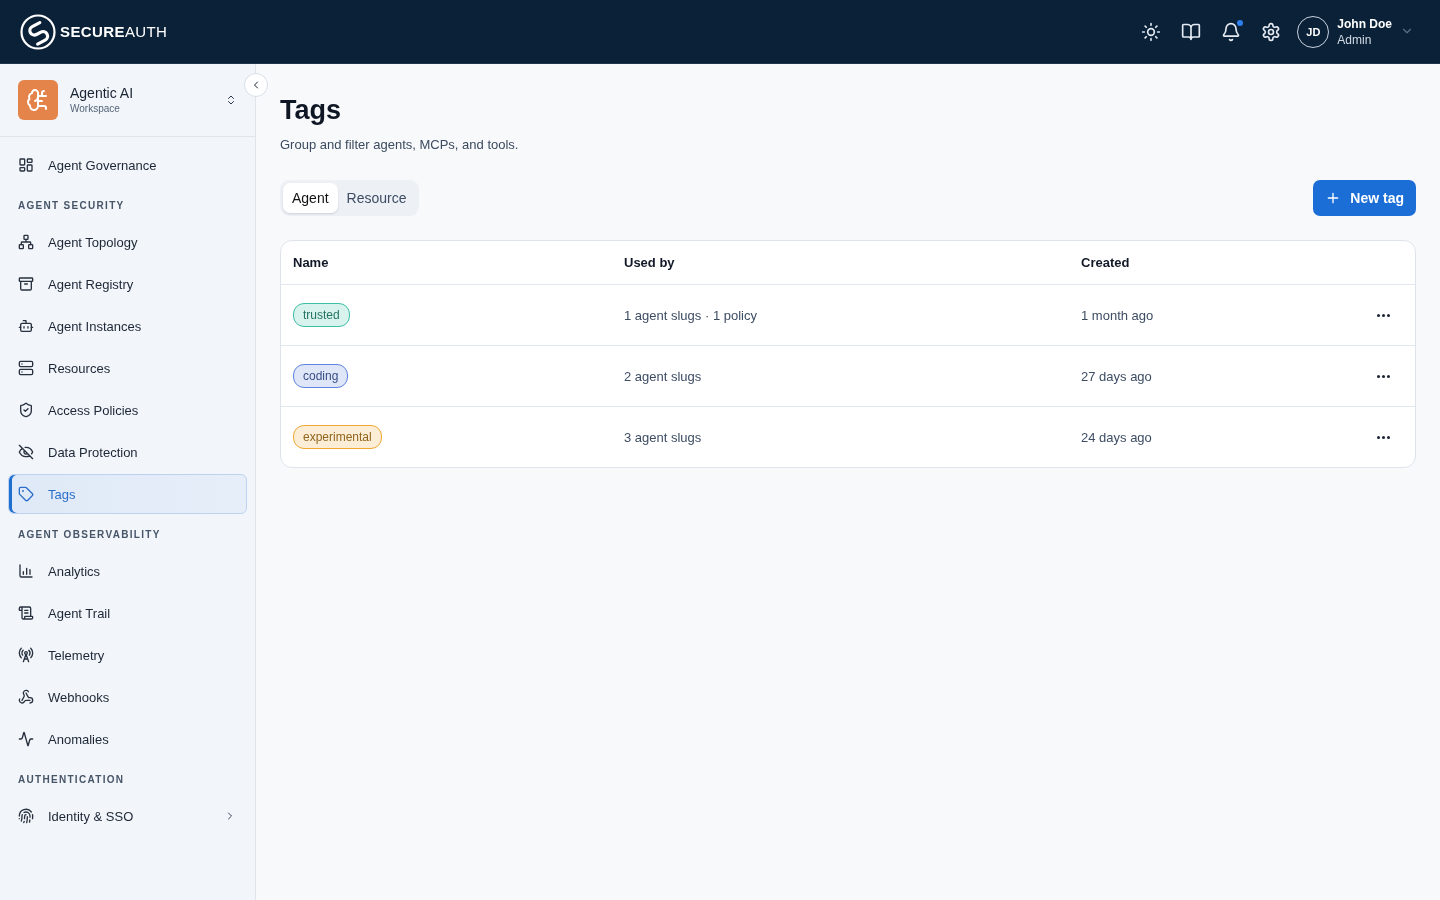 The height and width of the screenshot is (900, 1440). I want to click on brand-name: SECUREAUTH, so click(114, 31).